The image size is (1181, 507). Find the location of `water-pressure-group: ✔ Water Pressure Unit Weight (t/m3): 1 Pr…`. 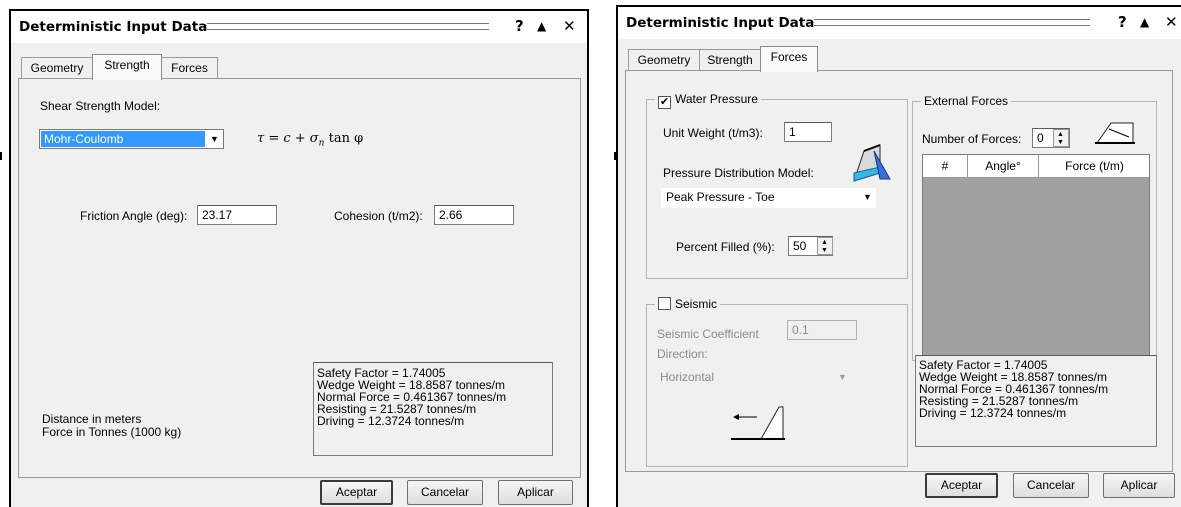

water-pressure-group: ✔ Water Pressure Unit Weight (t/m3): 1 Pr… is located at coordinates (777, 185).